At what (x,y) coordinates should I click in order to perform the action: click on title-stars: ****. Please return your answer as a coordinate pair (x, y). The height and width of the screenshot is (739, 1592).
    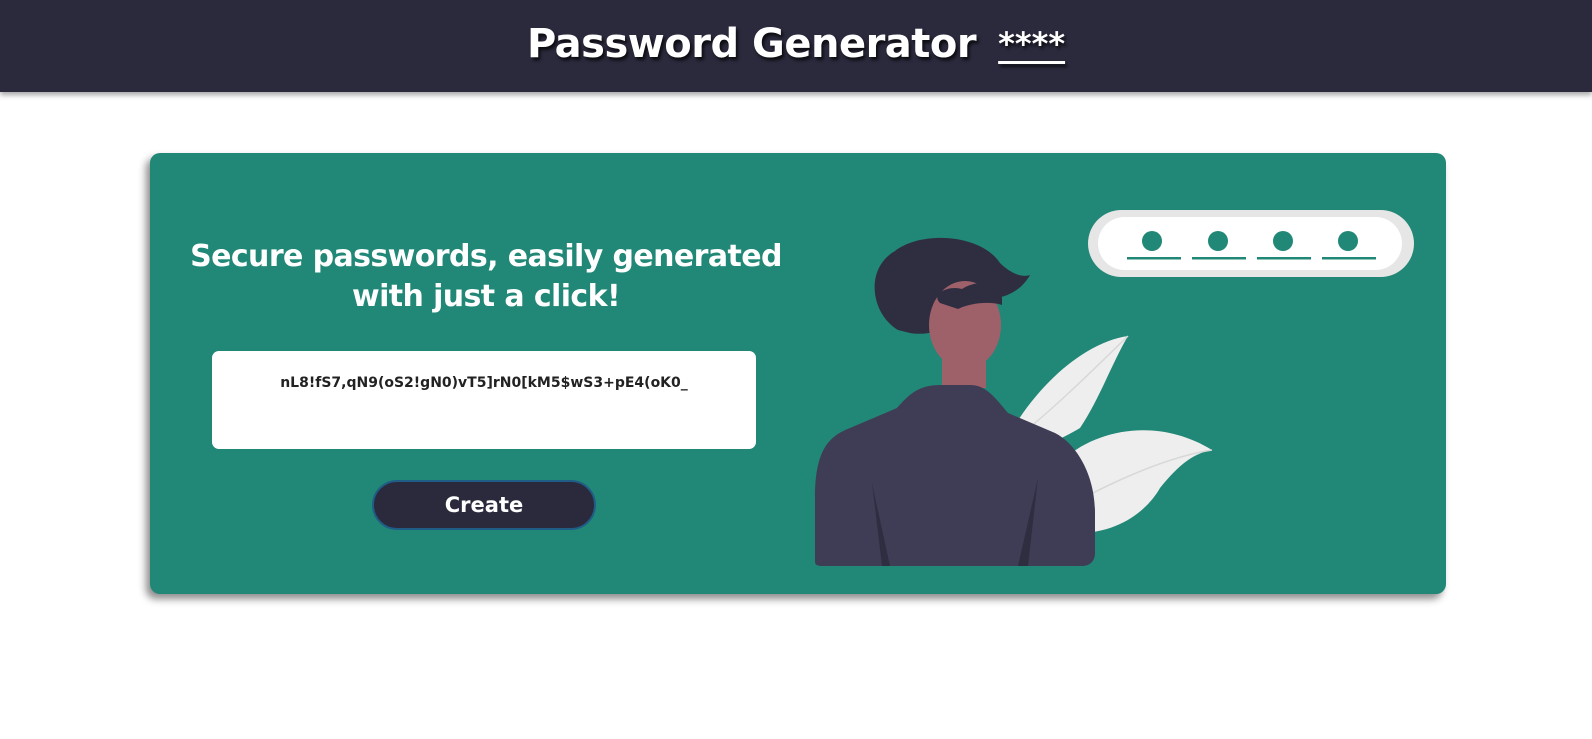
    Looking at the image, I should click on (1032, 44).